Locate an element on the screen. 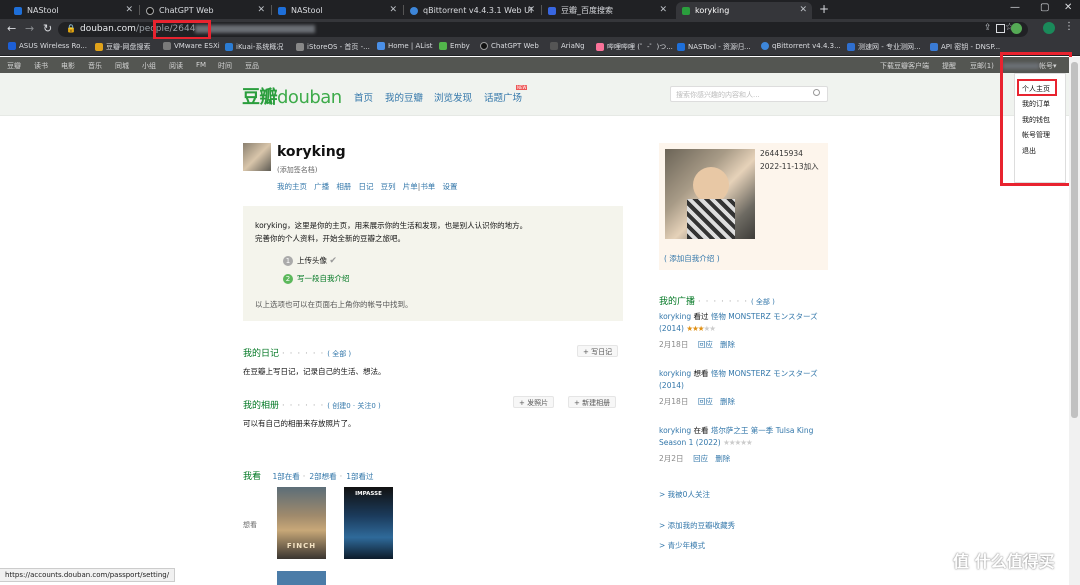 The height and width of the screenshot is (585, 1080). album-meta-link: ( 创建0 · 关注0 ) is located at coordinates (354, 406).